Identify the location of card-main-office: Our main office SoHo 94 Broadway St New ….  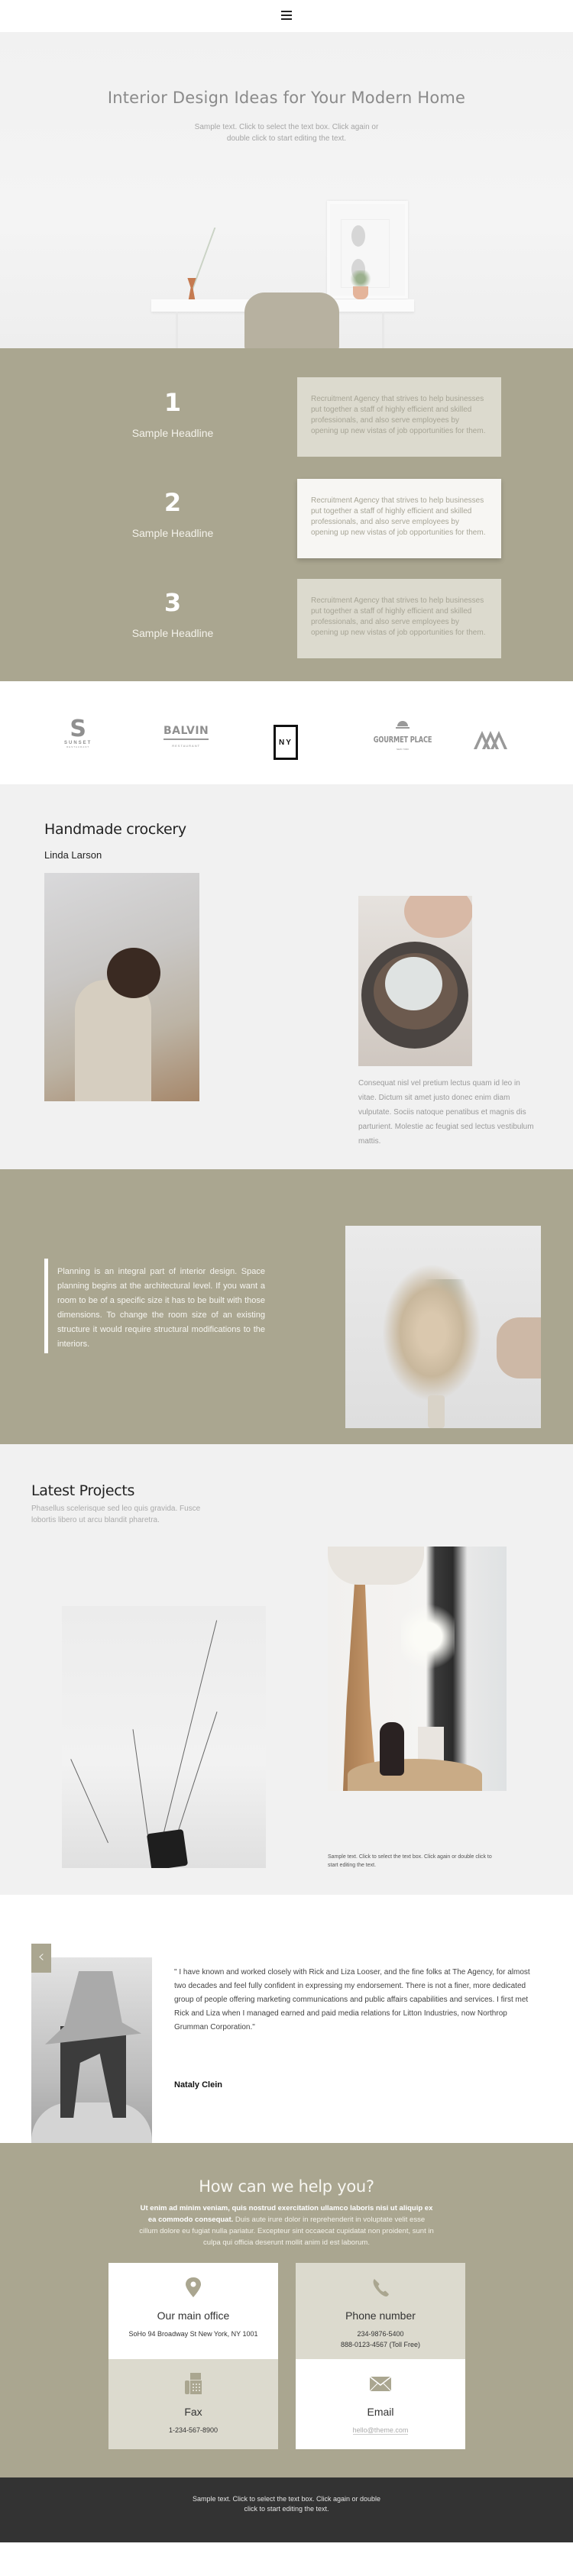
(193, 2314).